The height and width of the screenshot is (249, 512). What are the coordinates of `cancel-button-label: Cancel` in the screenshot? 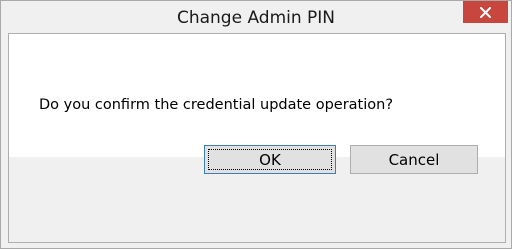 It's located at (414, 159).